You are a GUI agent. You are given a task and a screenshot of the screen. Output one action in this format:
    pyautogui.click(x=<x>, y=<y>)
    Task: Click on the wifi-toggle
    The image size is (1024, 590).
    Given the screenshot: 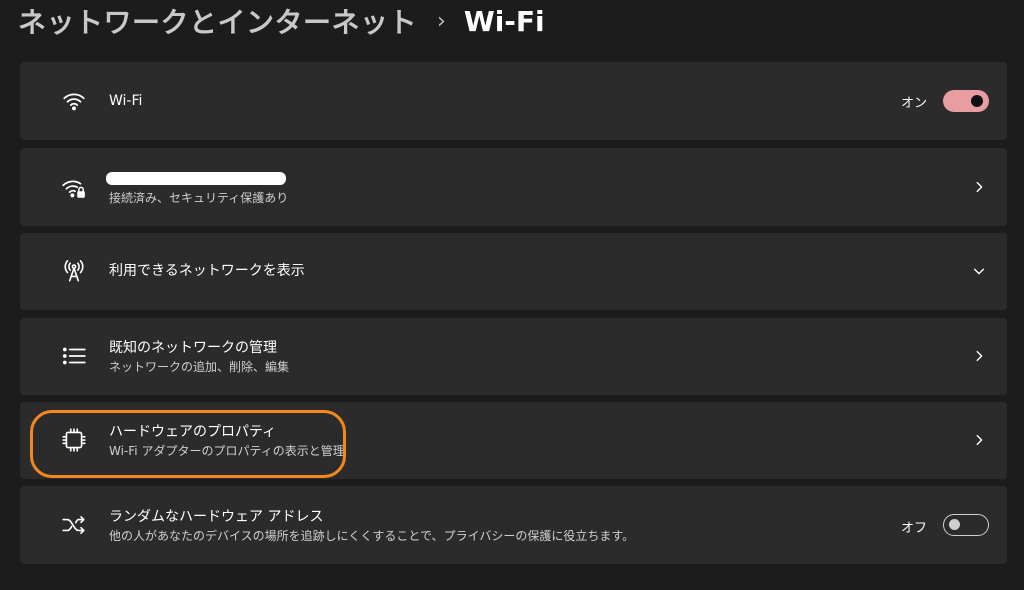 What is the action you would take?
    pyautogui.click(x=966, y=101)
    